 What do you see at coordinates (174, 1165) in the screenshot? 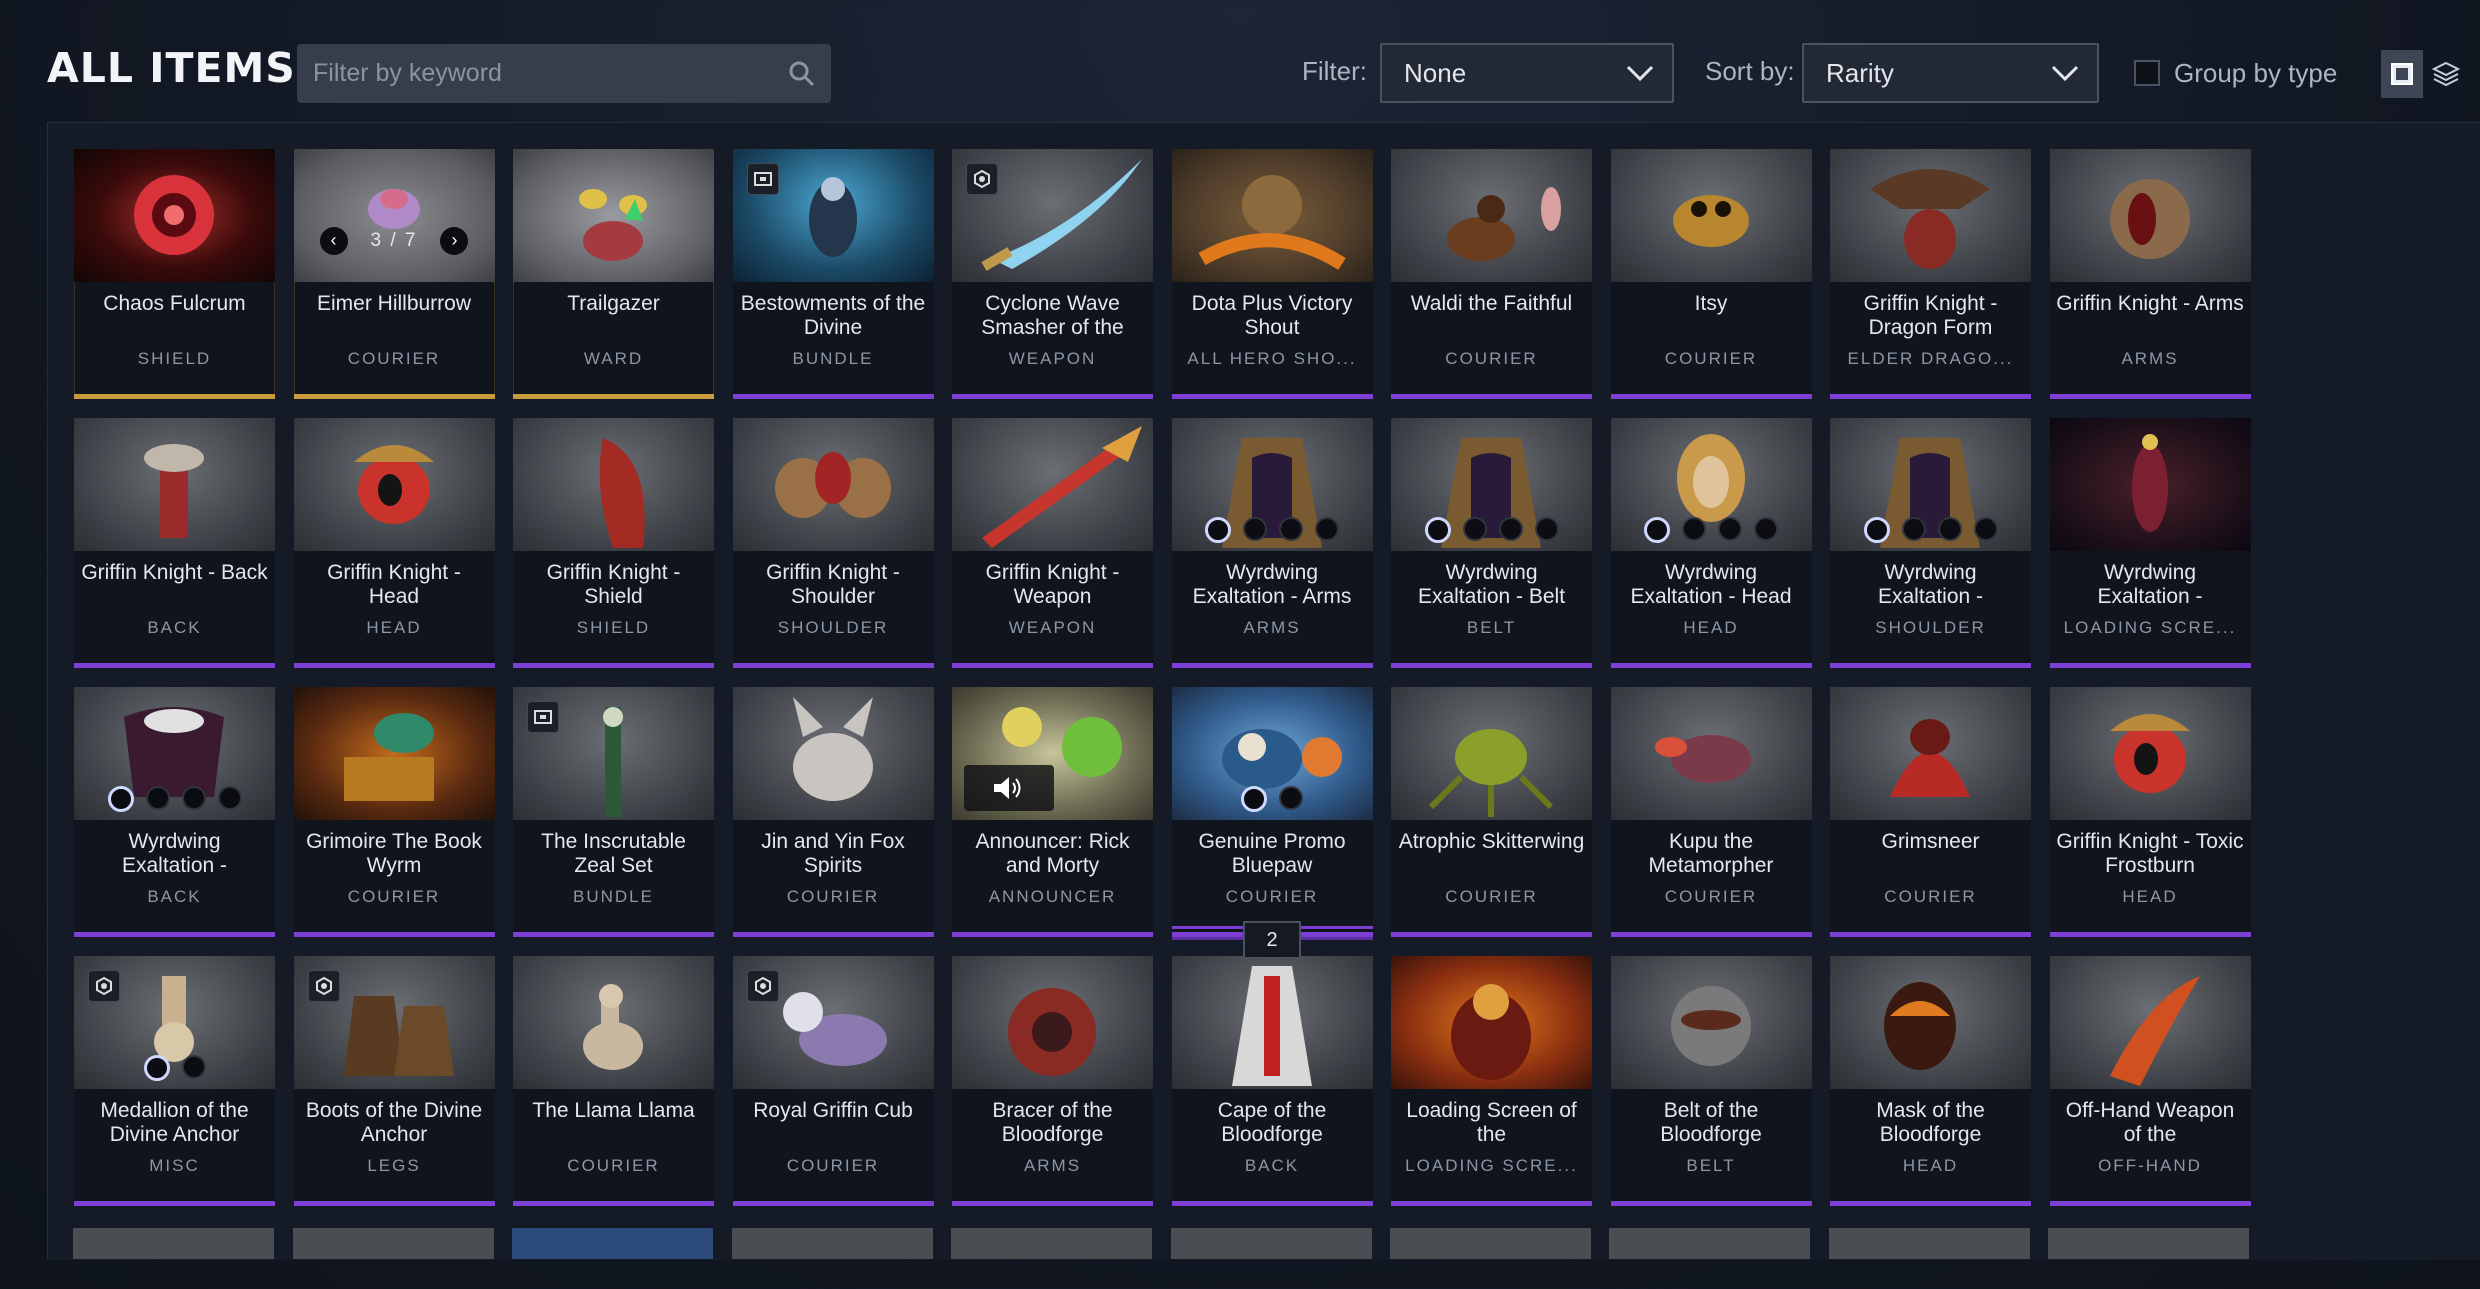
I see `item-type: MISC` at bounding box center [174, 1165].